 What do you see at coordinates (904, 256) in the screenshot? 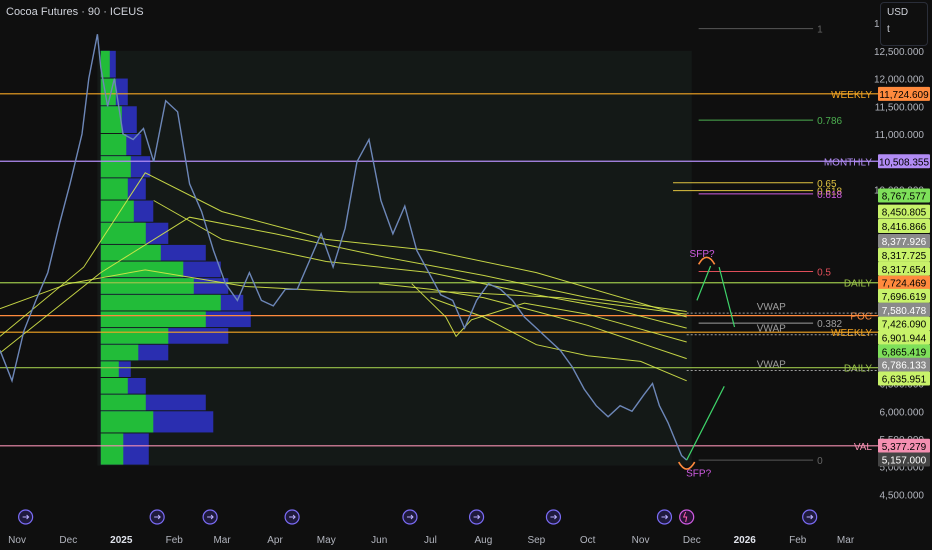
I see `price-tag-4: 8,317.725` at bounding box center [904, 256].